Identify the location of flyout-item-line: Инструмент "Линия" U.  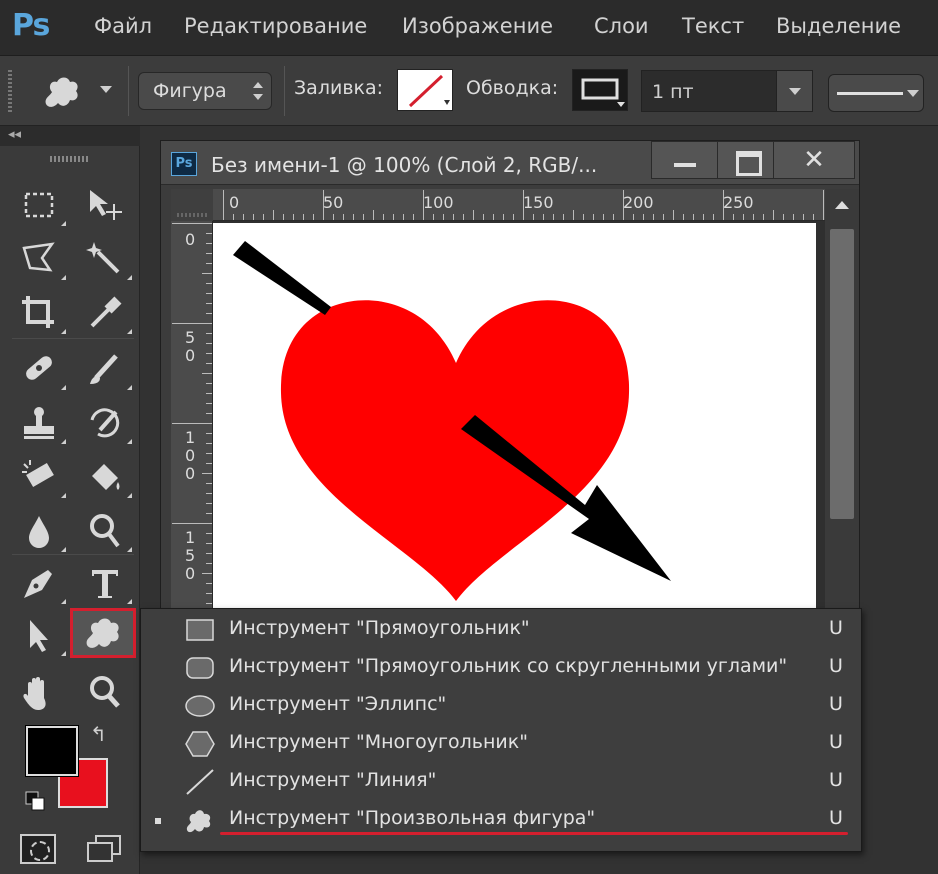
(501, 782).